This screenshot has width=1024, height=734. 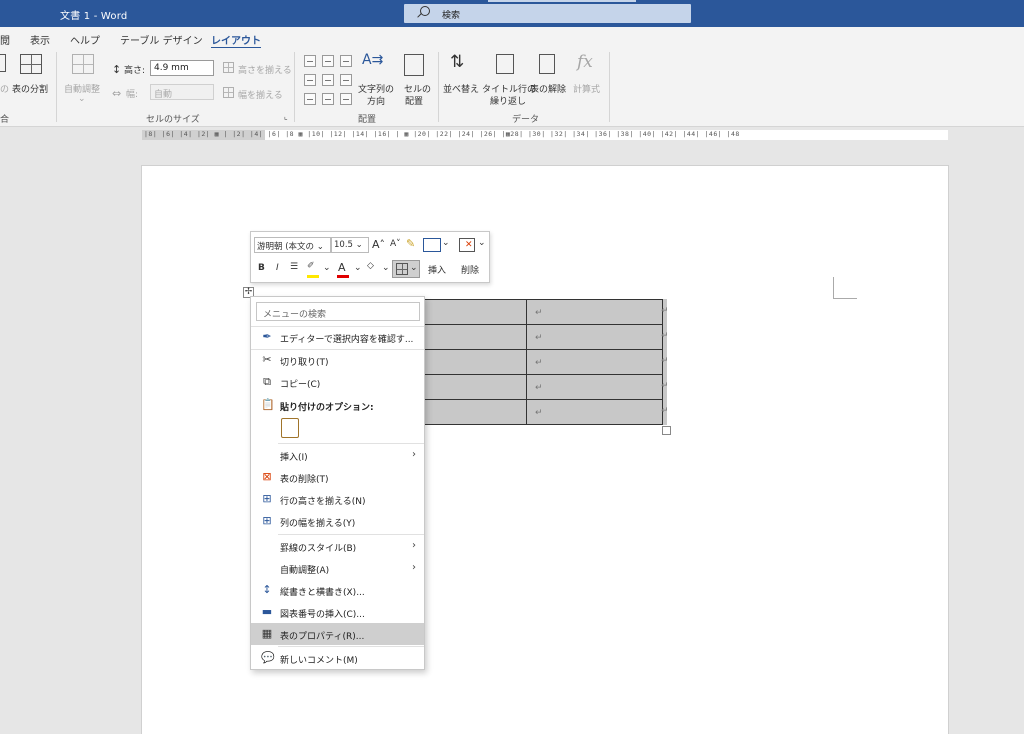 I want to click on delete-button: 削除, so click(x=470, y=269).